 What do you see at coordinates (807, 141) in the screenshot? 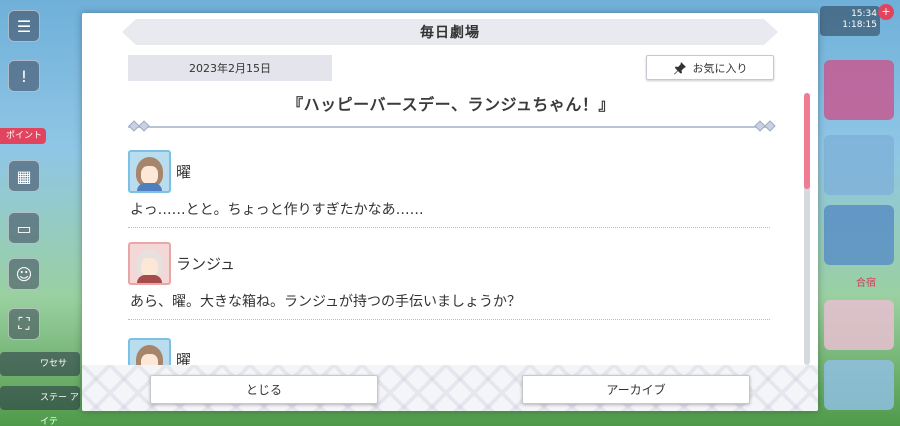
I see `scrollbar-thumb` at bounding box center [807, 141].